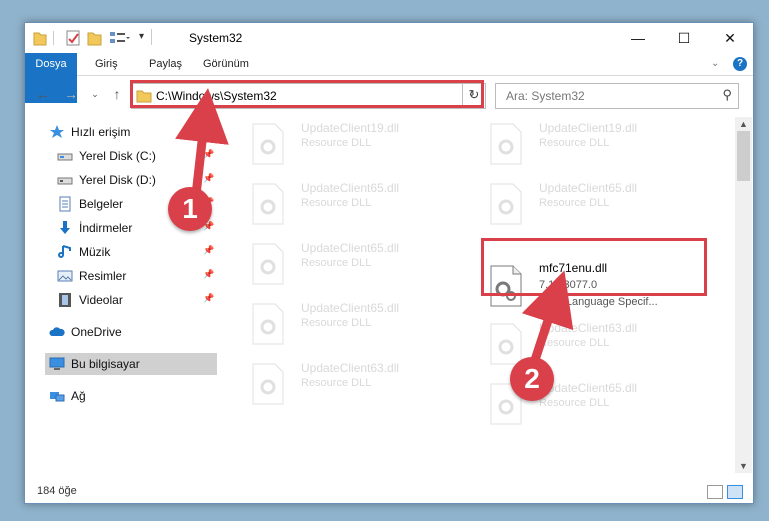  I want to click on search-placeholder: Ara: System32, so click(545, 96).